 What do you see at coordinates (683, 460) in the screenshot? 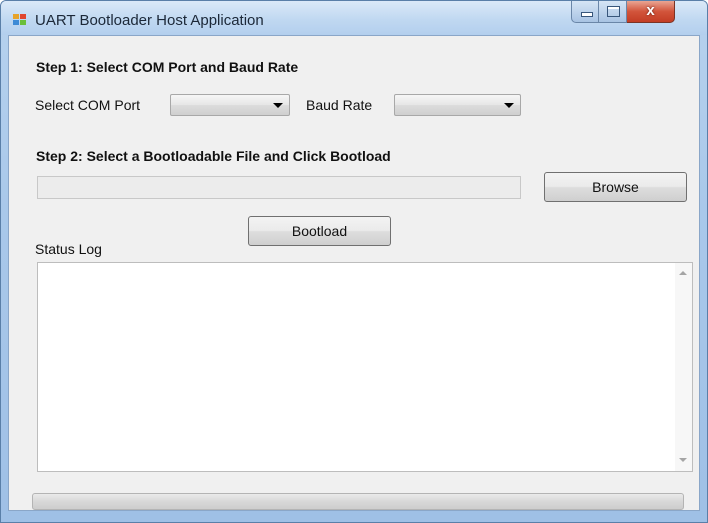
I see `scroll-down-icon` at bounding box center [683, 460].